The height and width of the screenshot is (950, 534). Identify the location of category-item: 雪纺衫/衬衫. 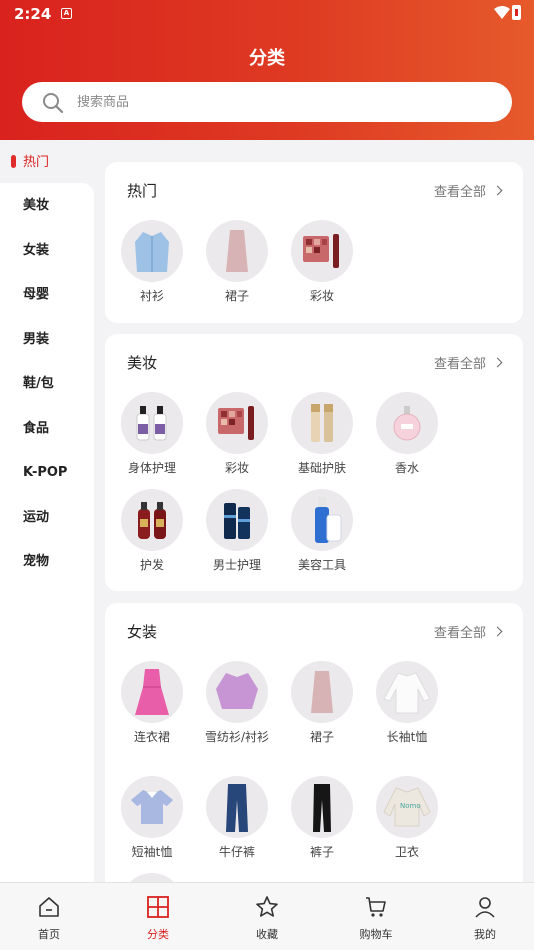
(237, 703).